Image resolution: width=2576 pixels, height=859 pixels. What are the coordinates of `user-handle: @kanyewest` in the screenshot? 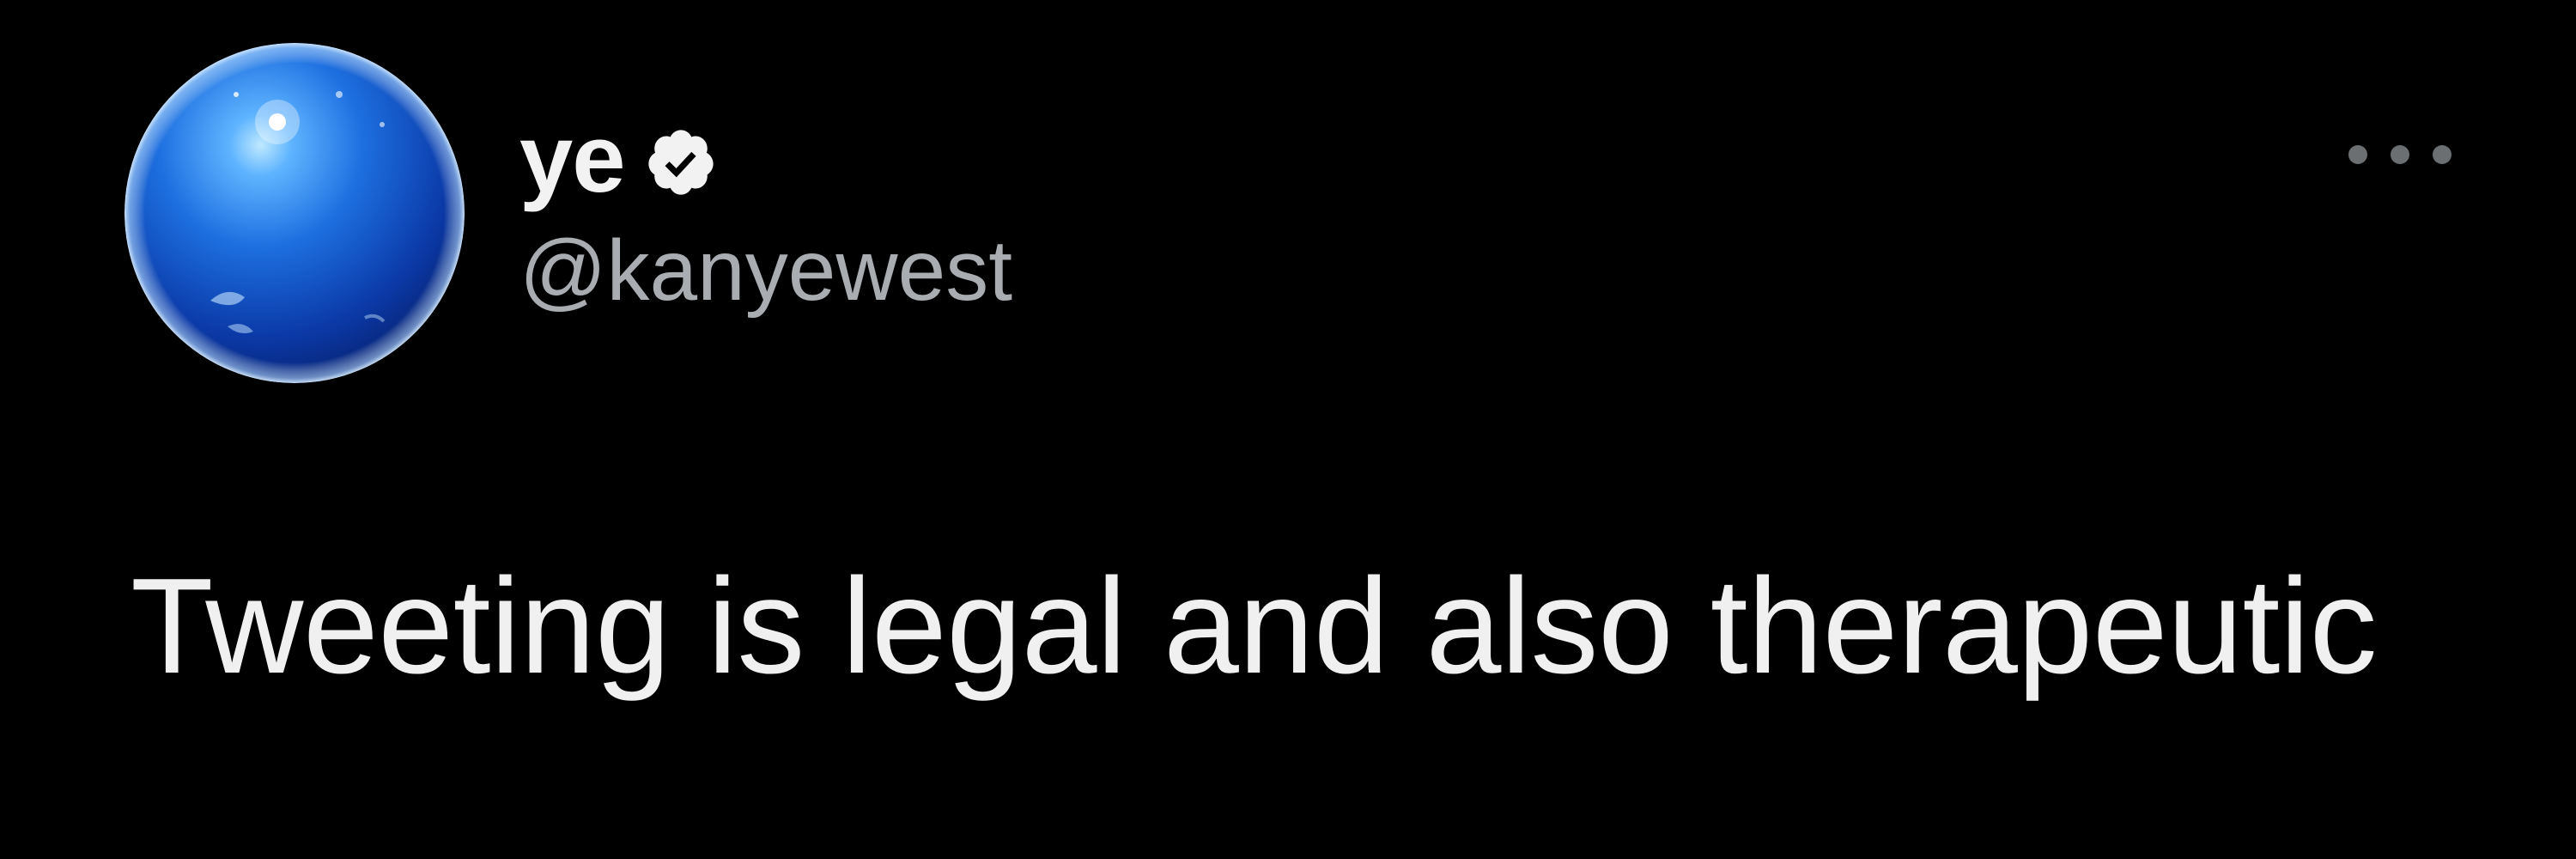 It's located at (766, 271).